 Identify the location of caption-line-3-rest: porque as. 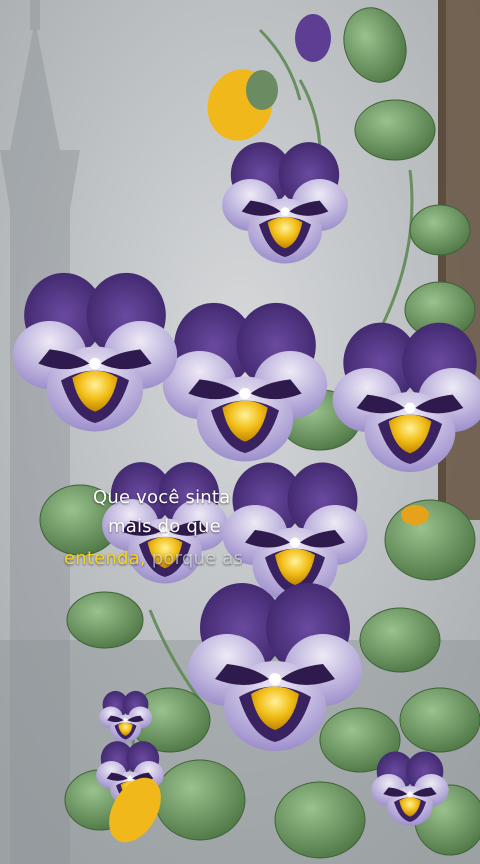
(194, 558).